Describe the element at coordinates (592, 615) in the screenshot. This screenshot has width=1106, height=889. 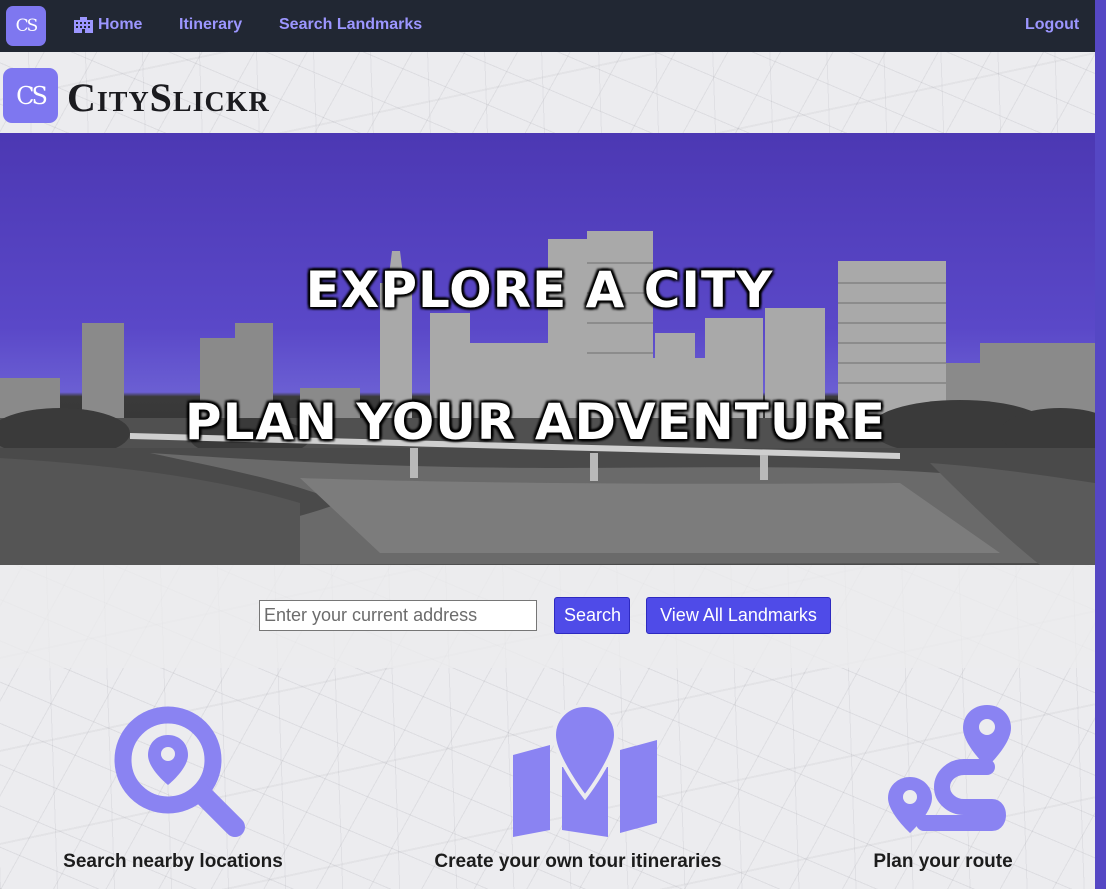
I see `search-button: Search` at that location.